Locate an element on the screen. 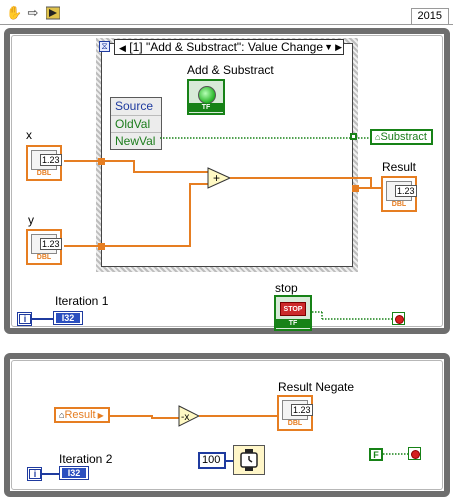  iteration-1-indicator: I32 is located at coordinates (68, 318).